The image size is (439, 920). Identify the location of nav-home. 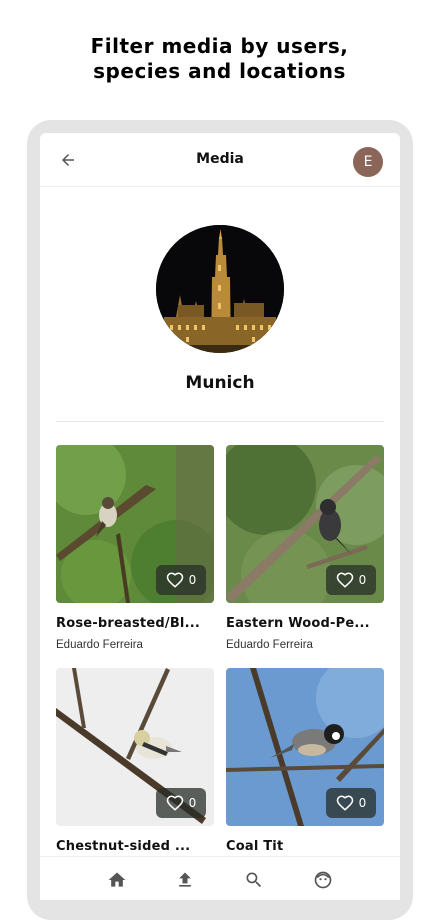
(117, 880).